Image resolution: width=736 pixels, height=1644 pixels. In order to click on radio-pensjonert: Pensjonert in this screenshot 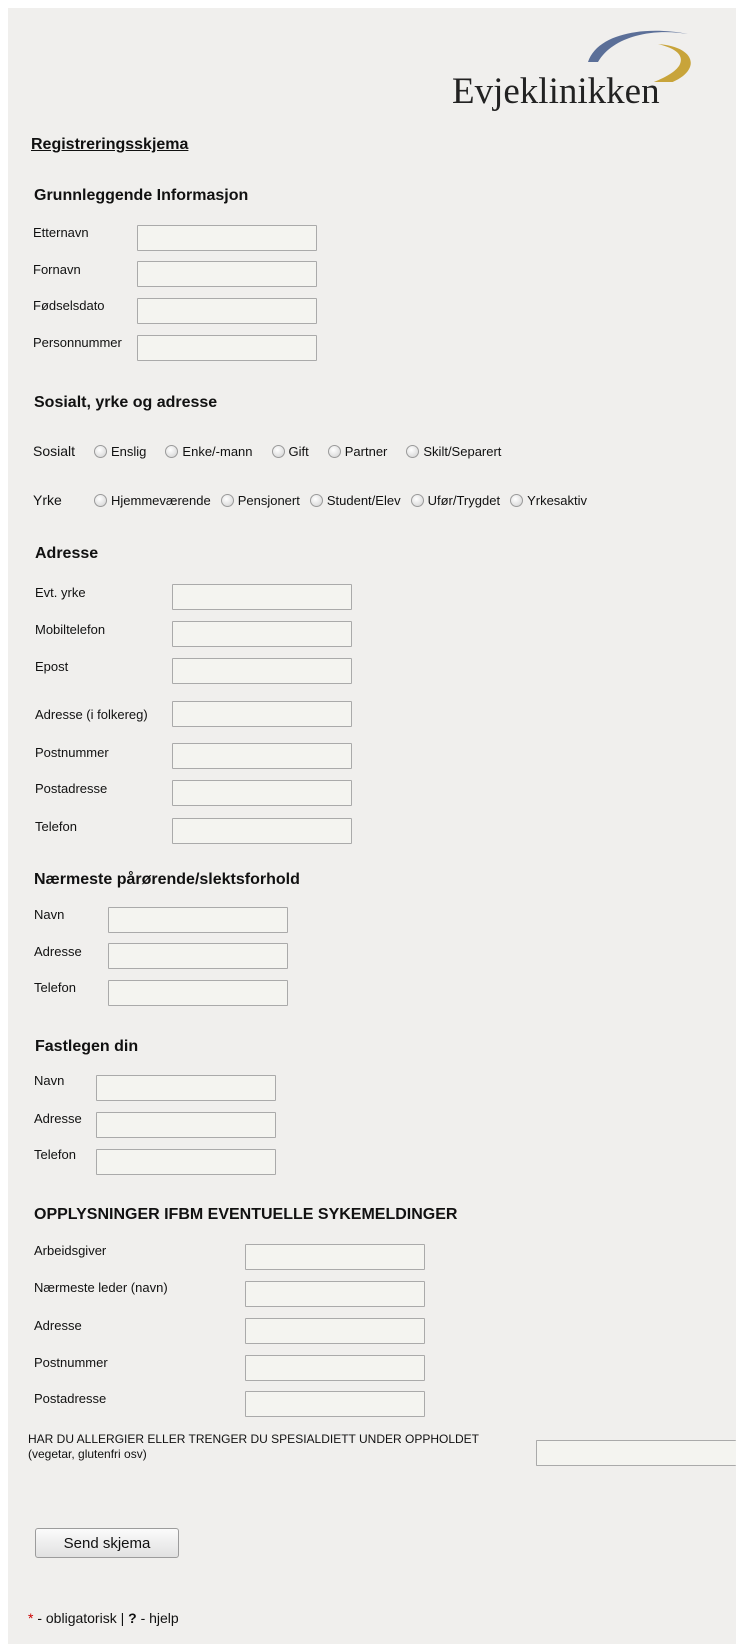, I will do `click(260, 500)`.